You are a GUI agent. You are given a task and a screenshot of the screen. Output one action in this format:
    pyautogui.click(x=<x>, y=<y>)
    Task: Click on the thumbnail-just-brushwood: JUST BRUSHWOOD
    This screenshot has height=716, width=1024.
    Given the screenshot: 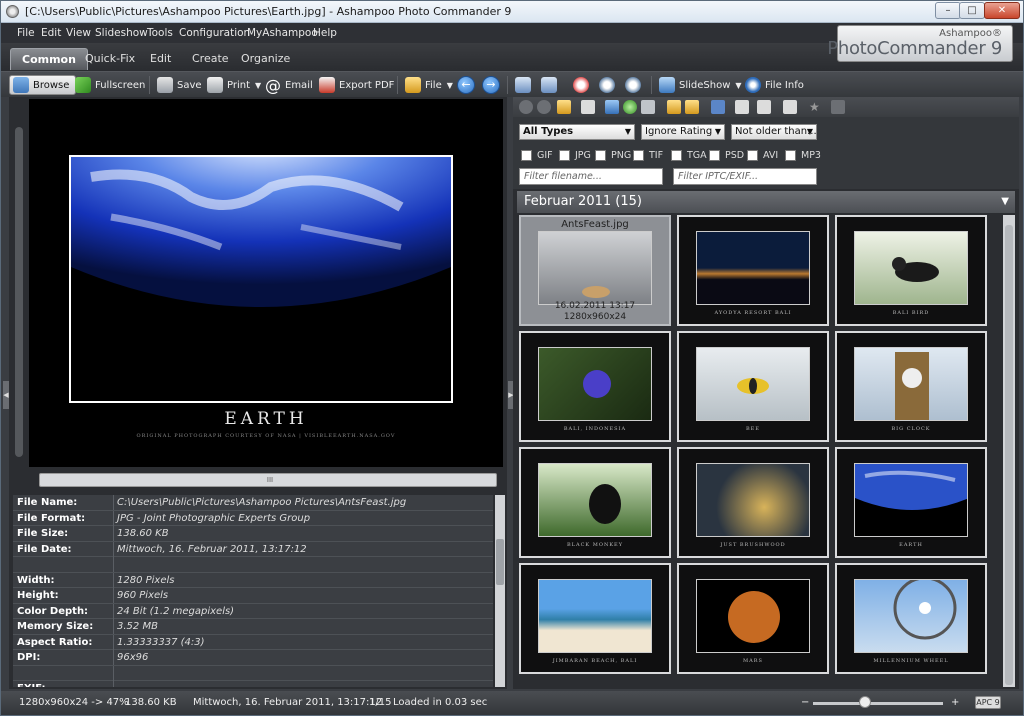 What is the action you would take?
    pyautogui.click(x=753, y=502)
    